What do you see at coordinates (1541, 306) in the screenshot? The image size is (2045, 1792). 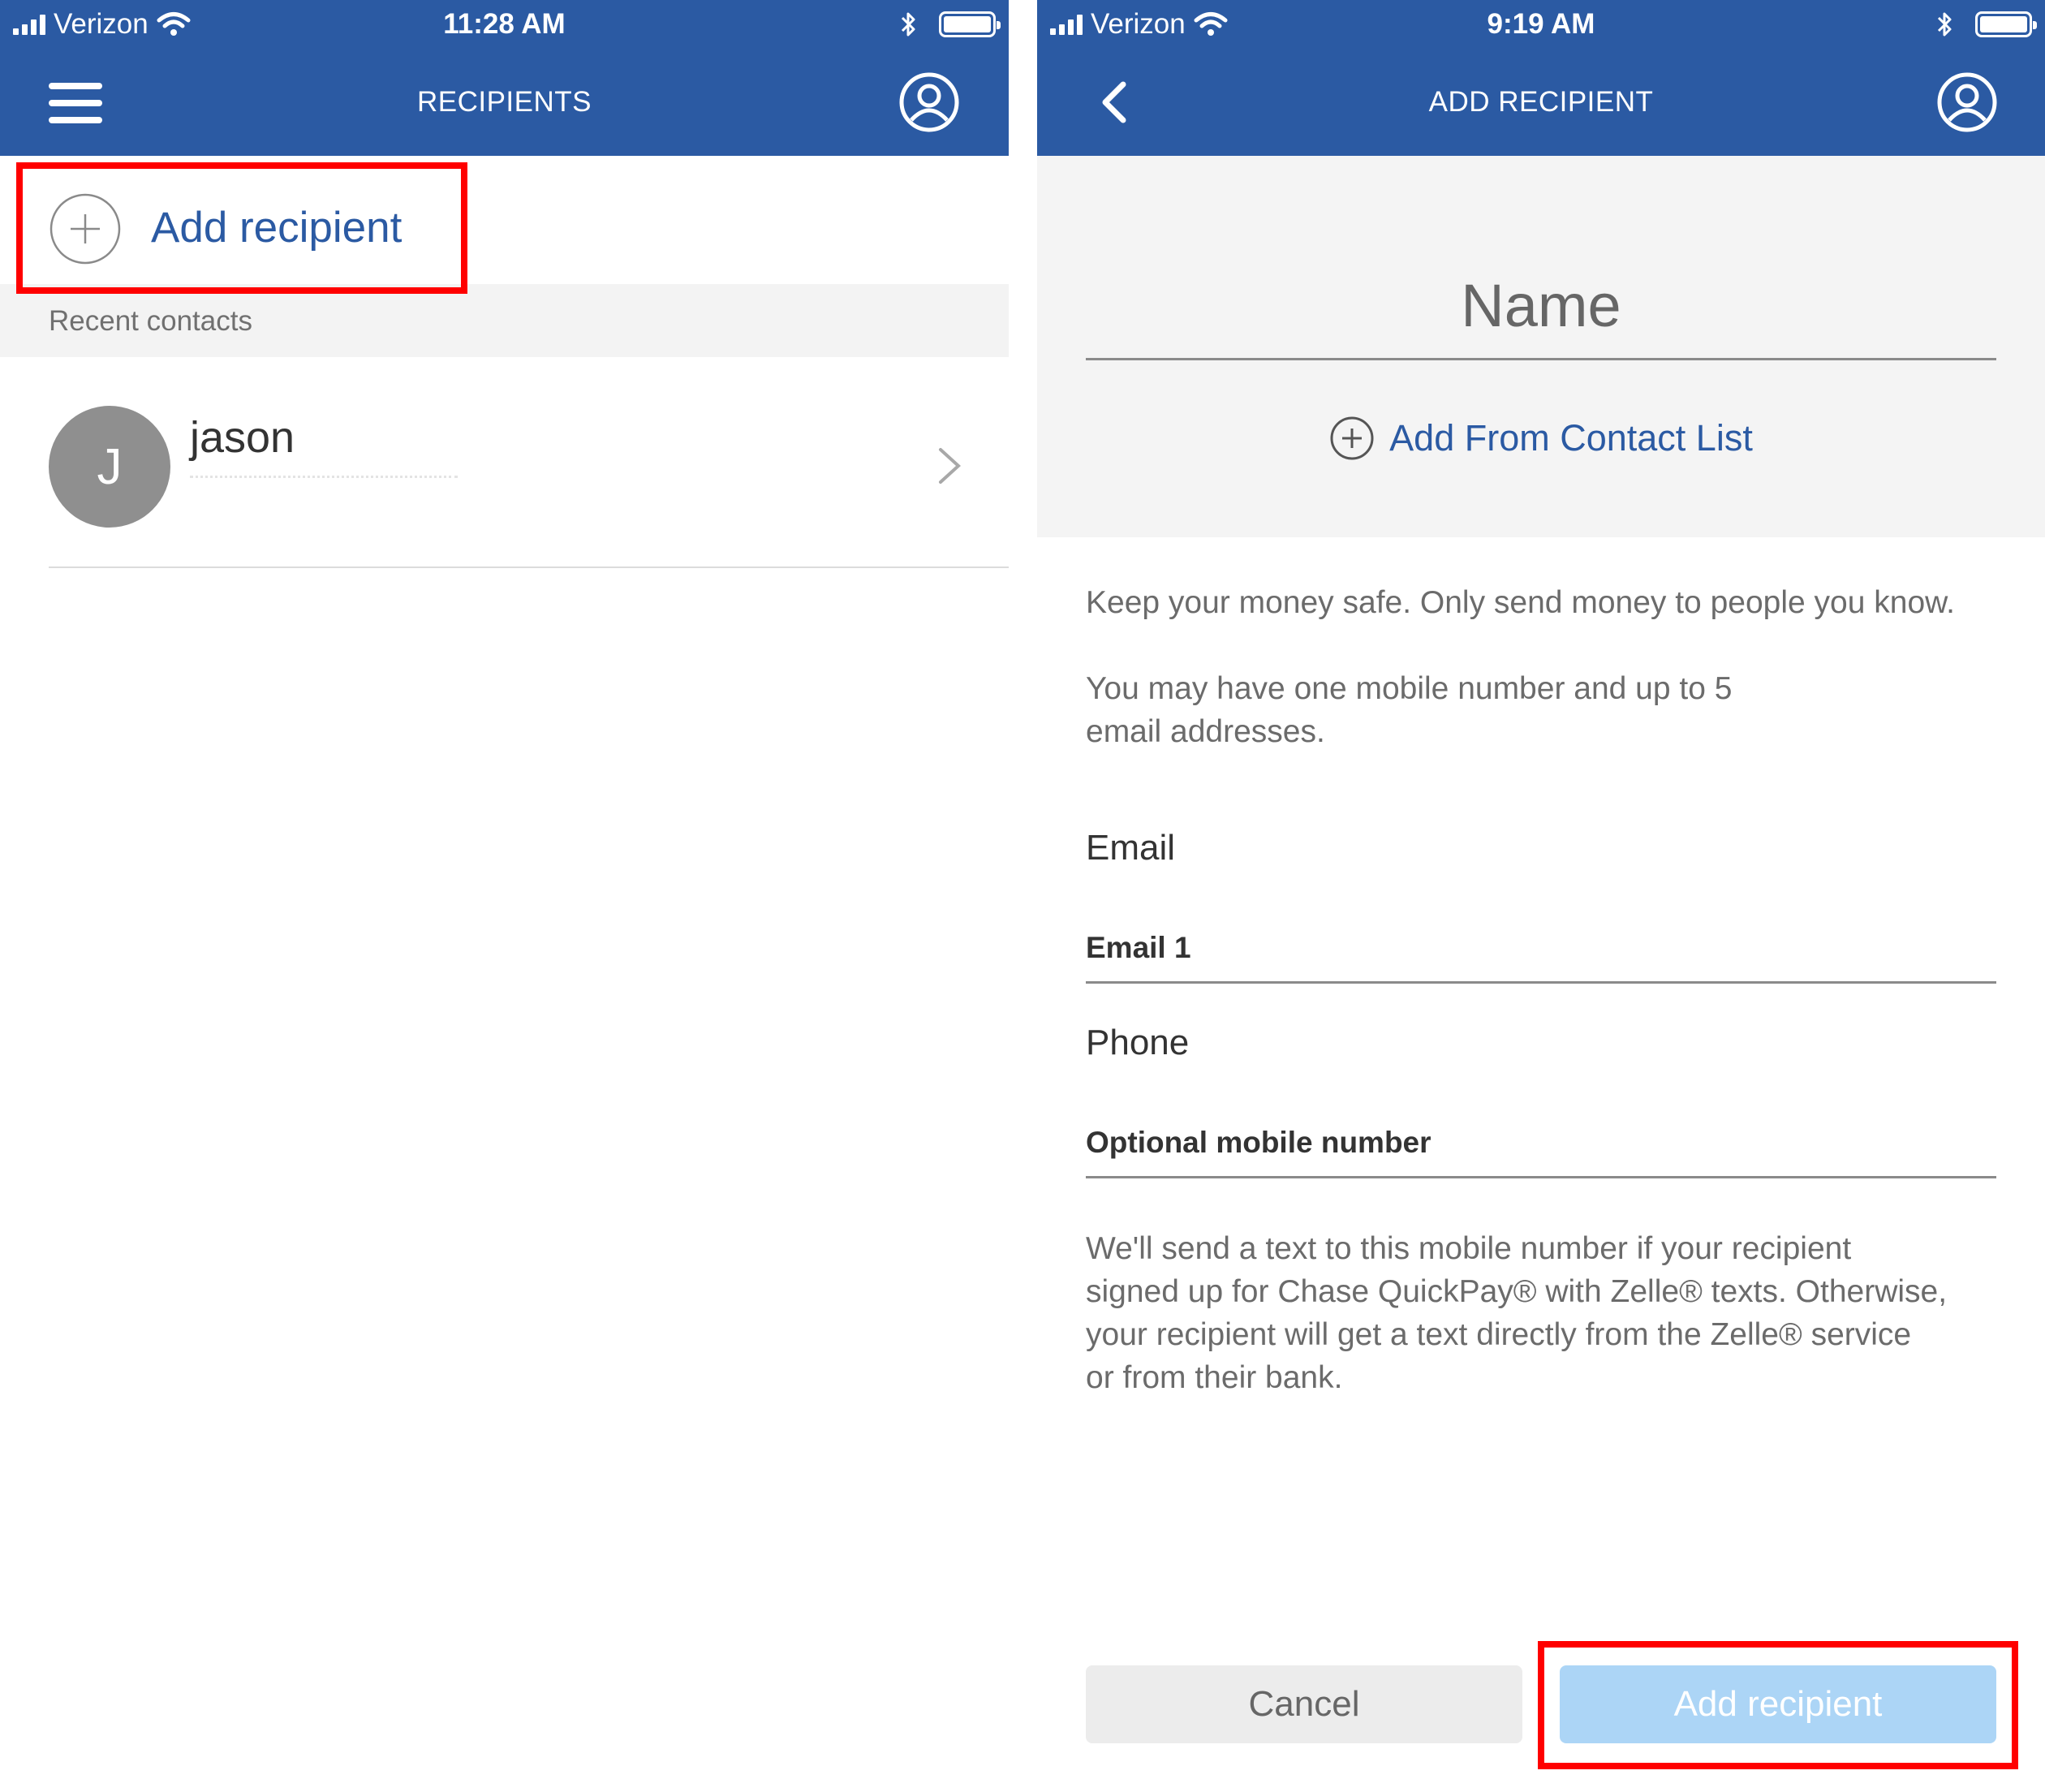 I see `name-input` at bounding box center [1541, 306].